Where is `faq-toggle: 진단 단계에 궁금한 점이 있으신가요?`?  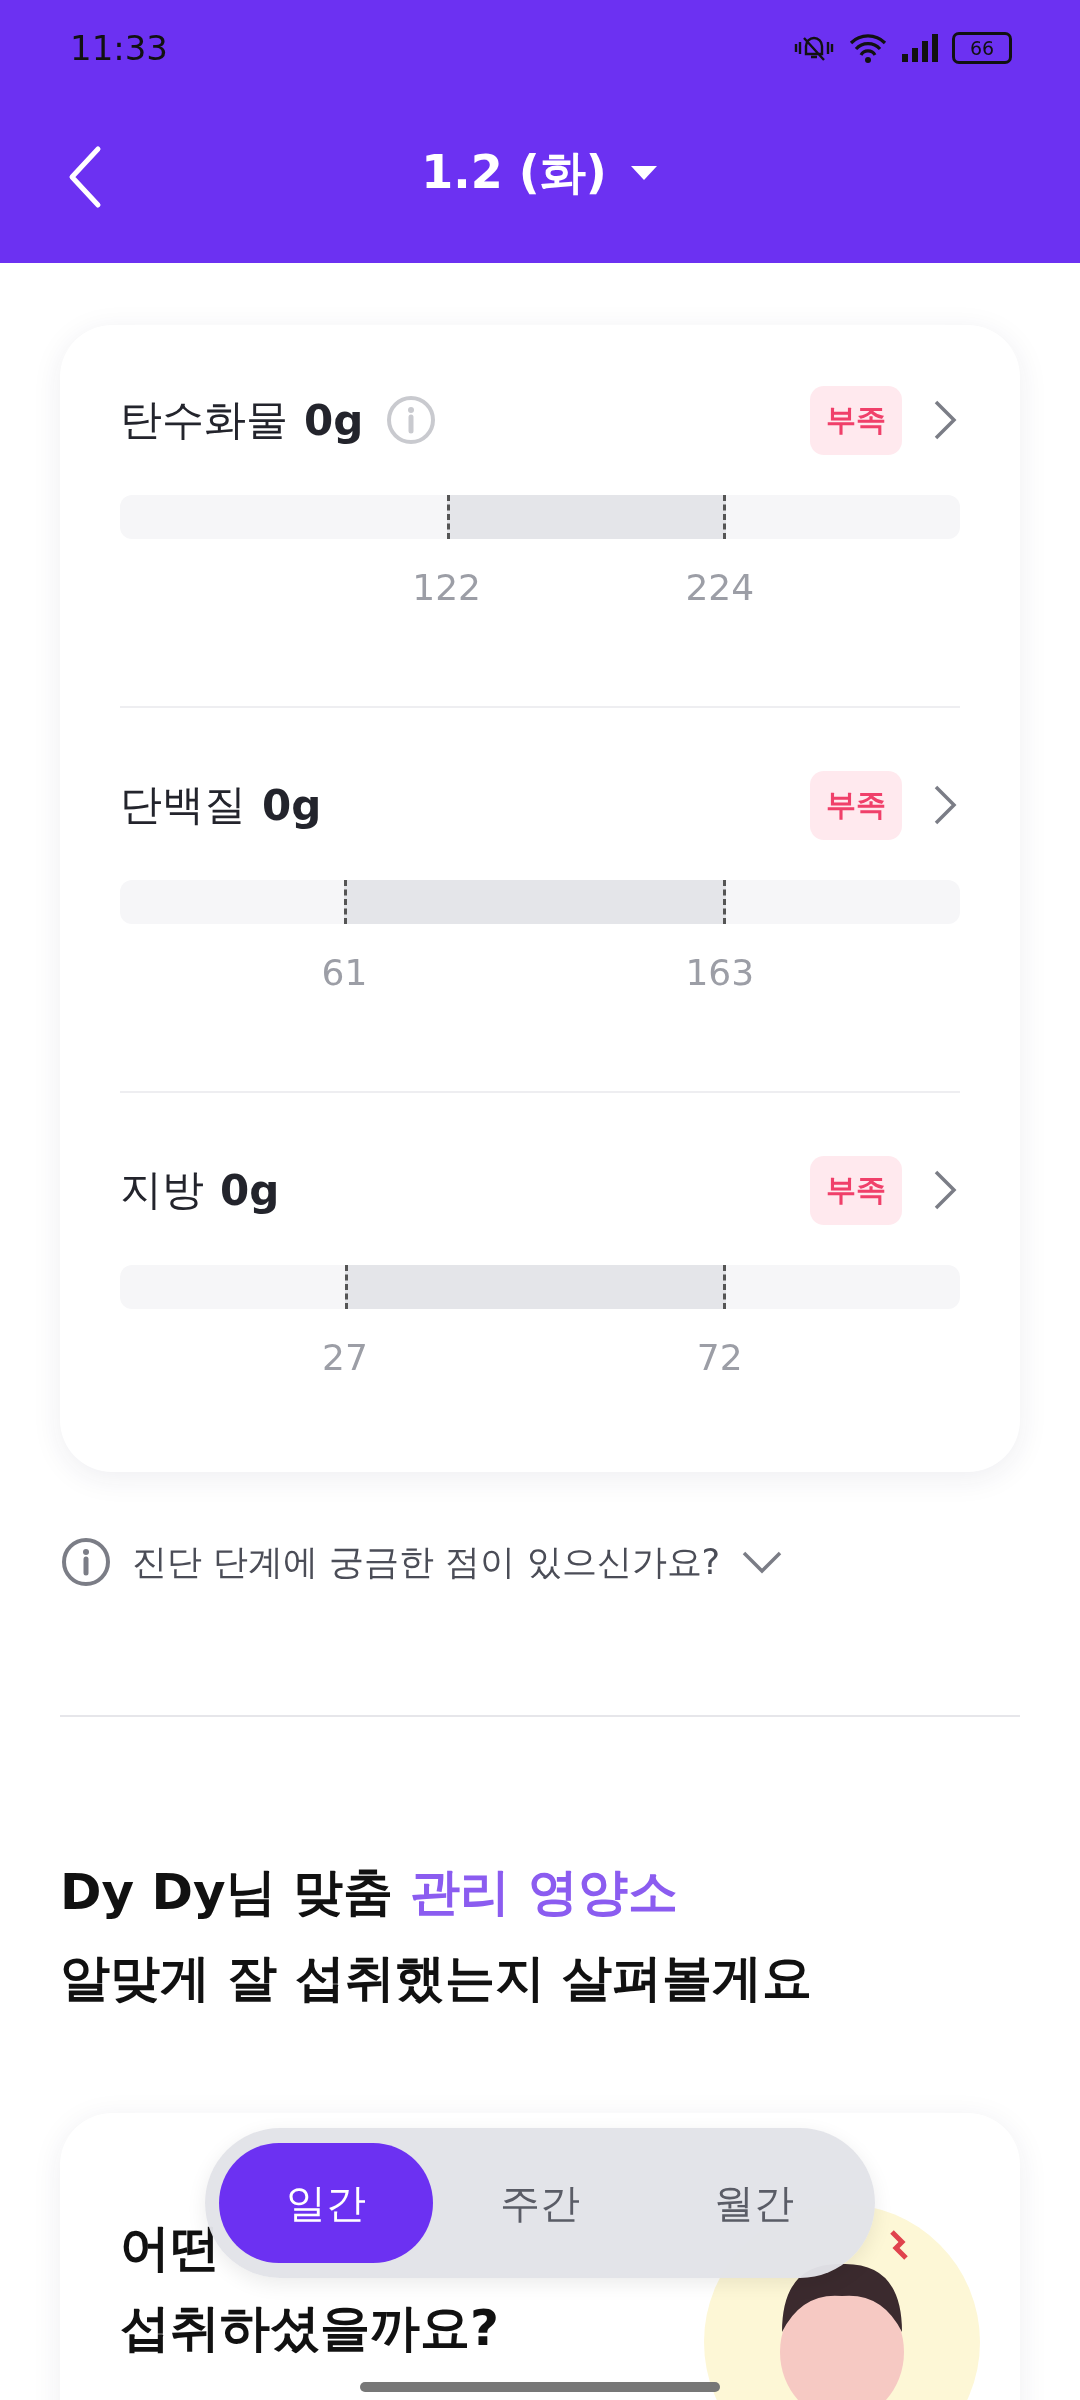 faq-toggle: 진단 단계에 궁금한 점이 있으신가요? is located at coordinates (422, 1562).